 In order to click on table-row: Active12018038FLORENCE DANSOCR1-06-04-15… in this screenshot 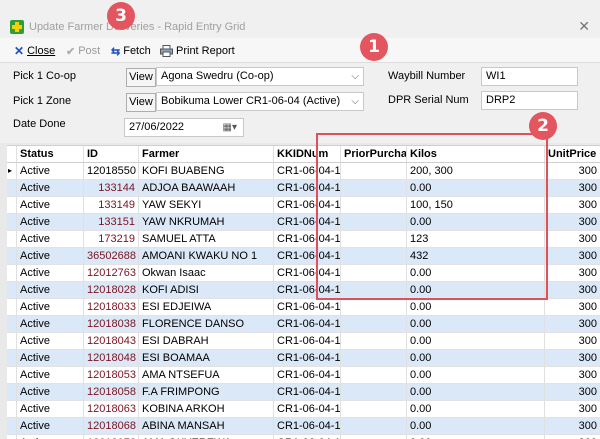, I will do `click(303, 324)`.